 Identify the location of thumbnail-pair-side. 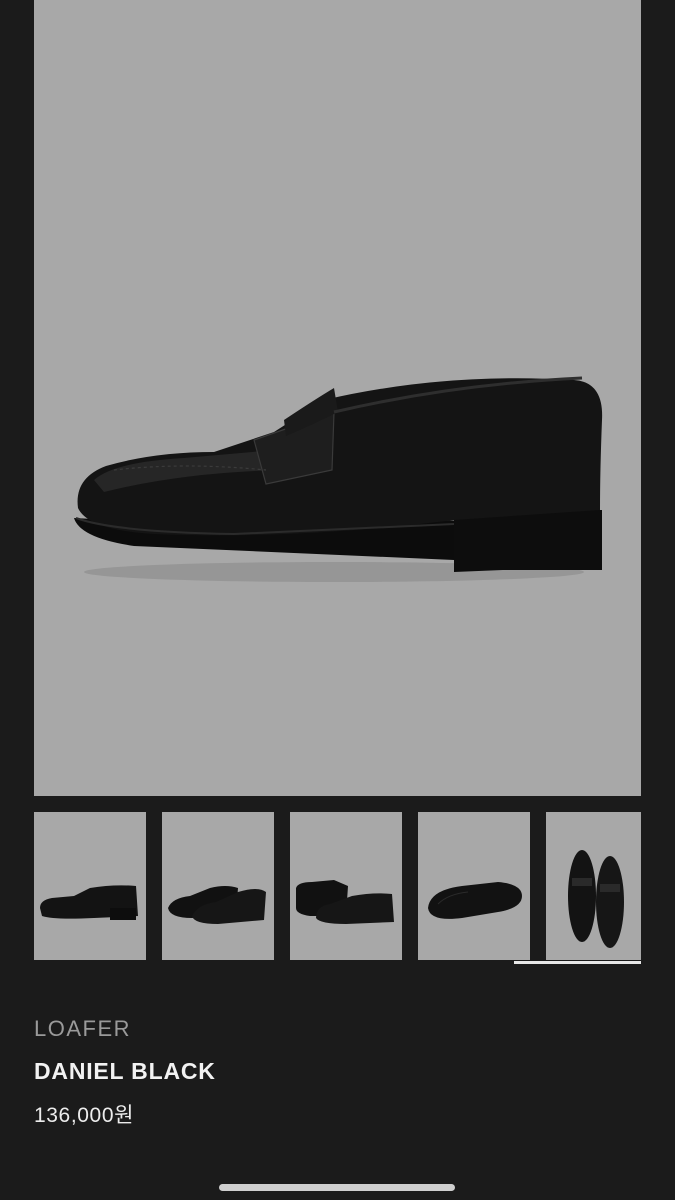
(346, 886).